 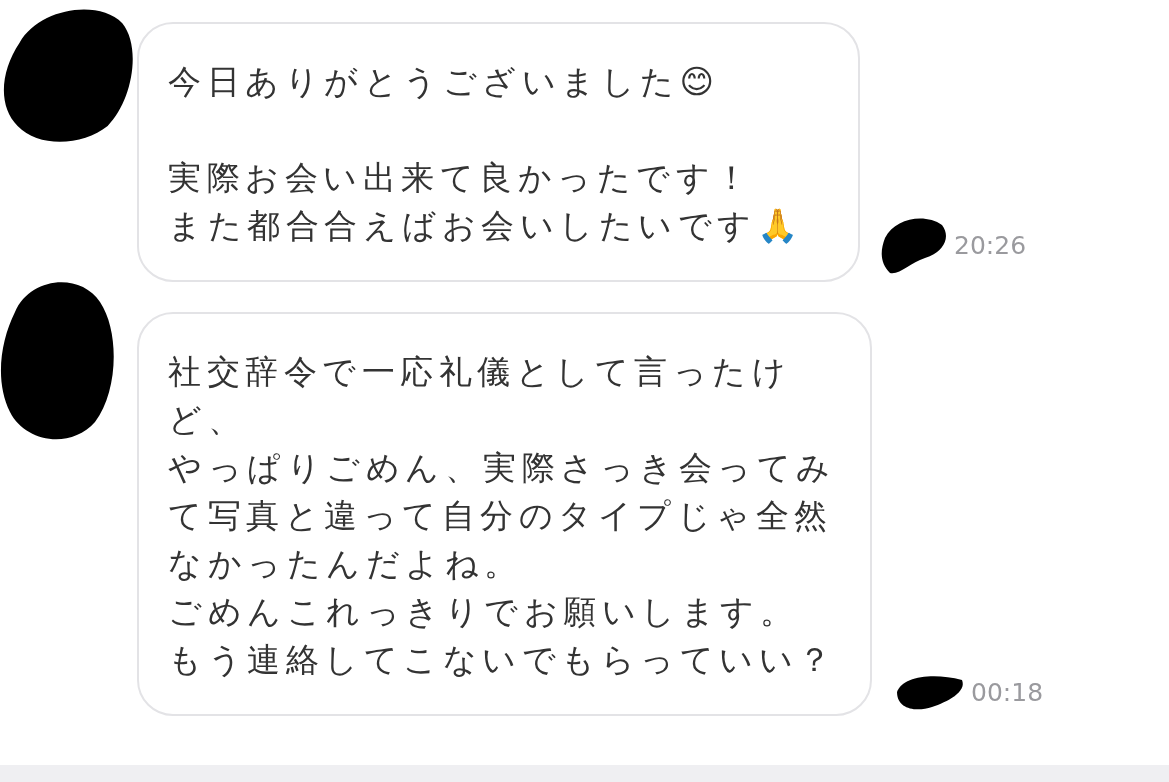 What do you see at coordinates (461, 178) in the screenshot?
I see `message-text: 実際お会い出来て良かったです！` at bounding box center [461, 178].